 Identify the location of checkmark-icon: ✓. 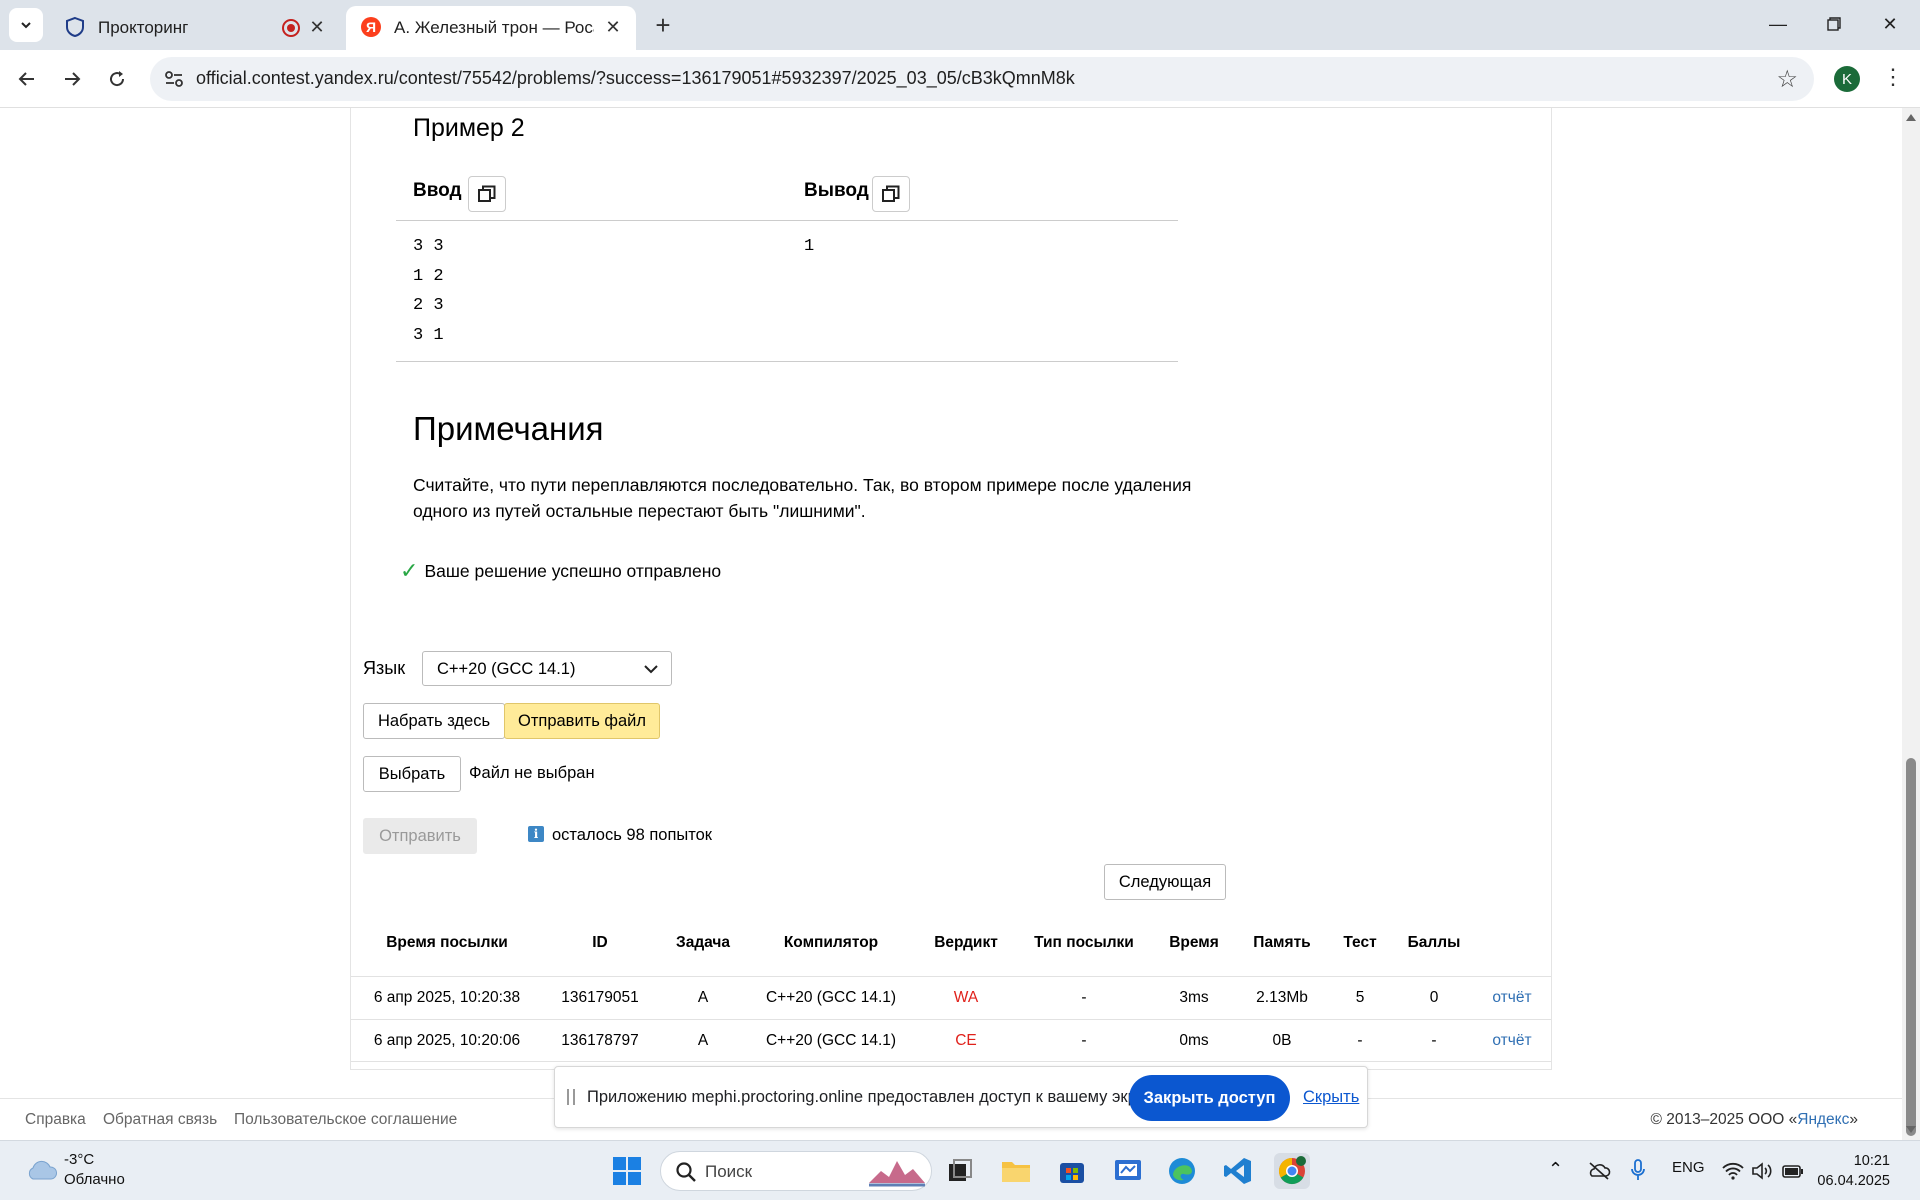
(409, 570).